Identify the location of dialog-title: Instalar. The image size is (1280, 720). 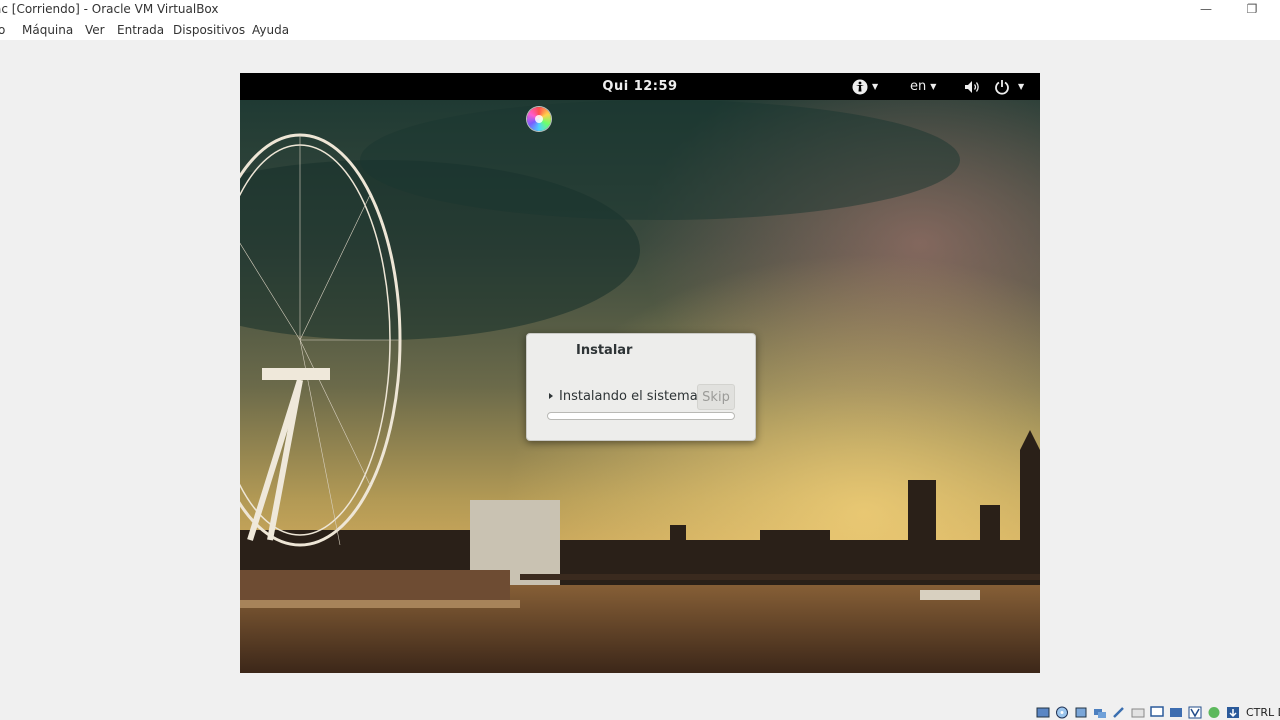
(604, 350).